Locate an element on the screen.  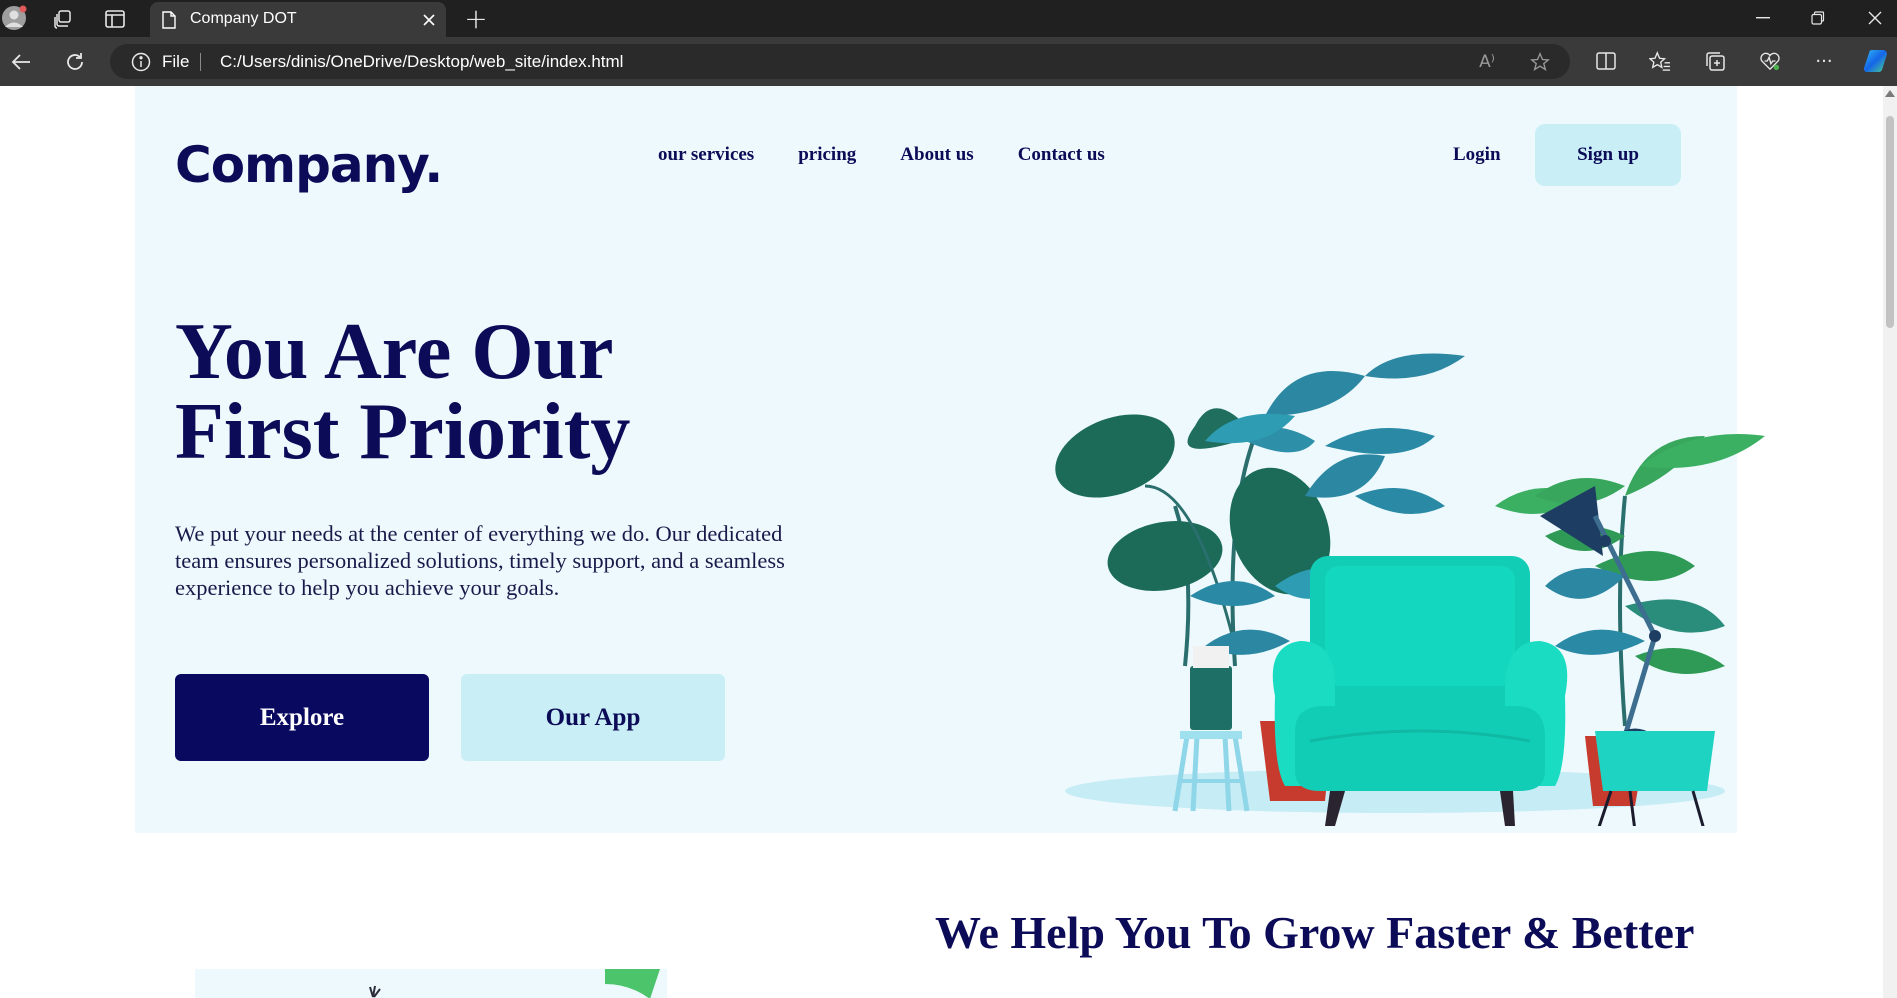
info-icon is located at coordinates (141, 62).